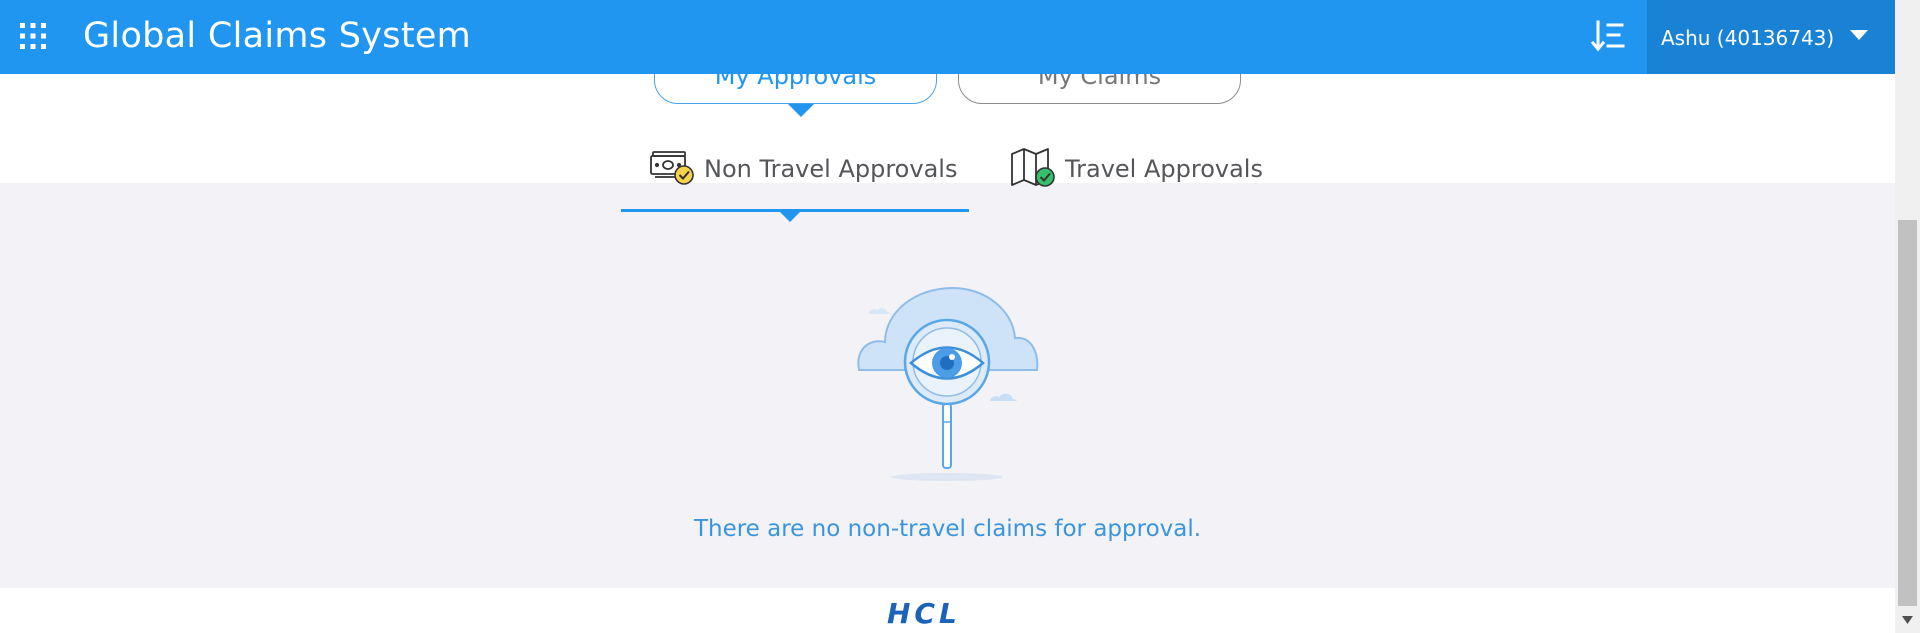 Image resolution: width=1920 pixels, height=633 pixels. I want to click on sub-tab-label: Non Travel Approvals, so click(831, 169).